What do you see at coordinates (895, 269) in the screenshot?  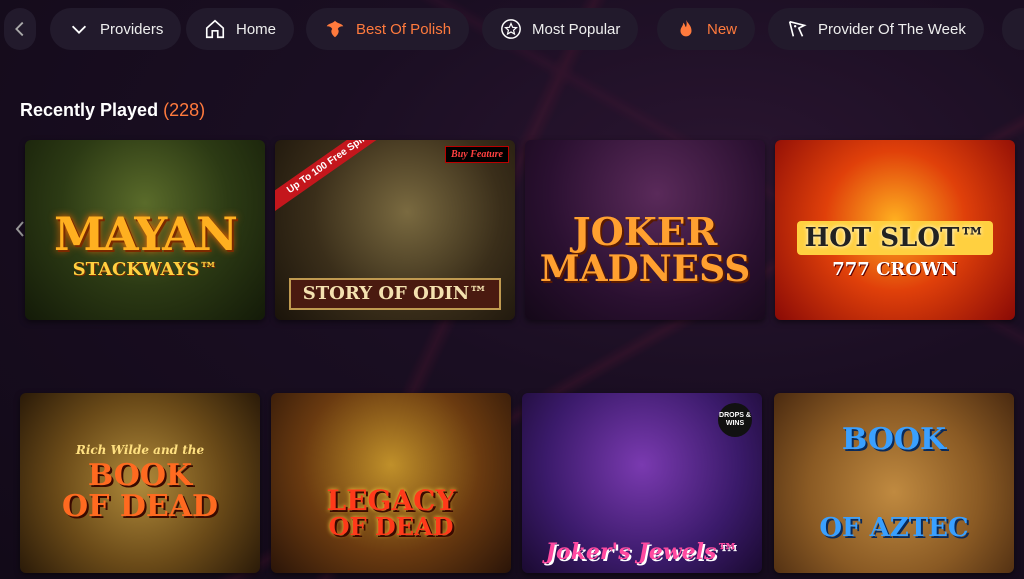 I see `game-subtitle: 777 CROWN` at bounding box center [895, 269].